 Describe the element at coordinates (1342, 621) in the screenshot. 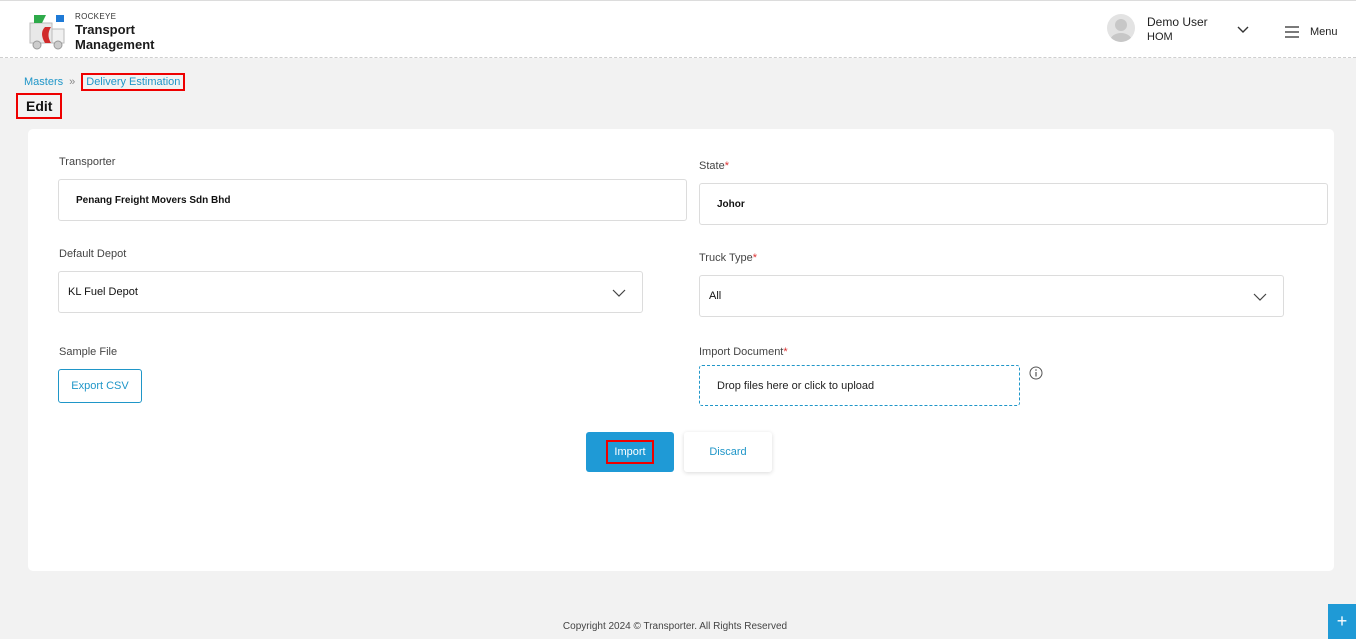

I see `plus-icon: +` at that location.